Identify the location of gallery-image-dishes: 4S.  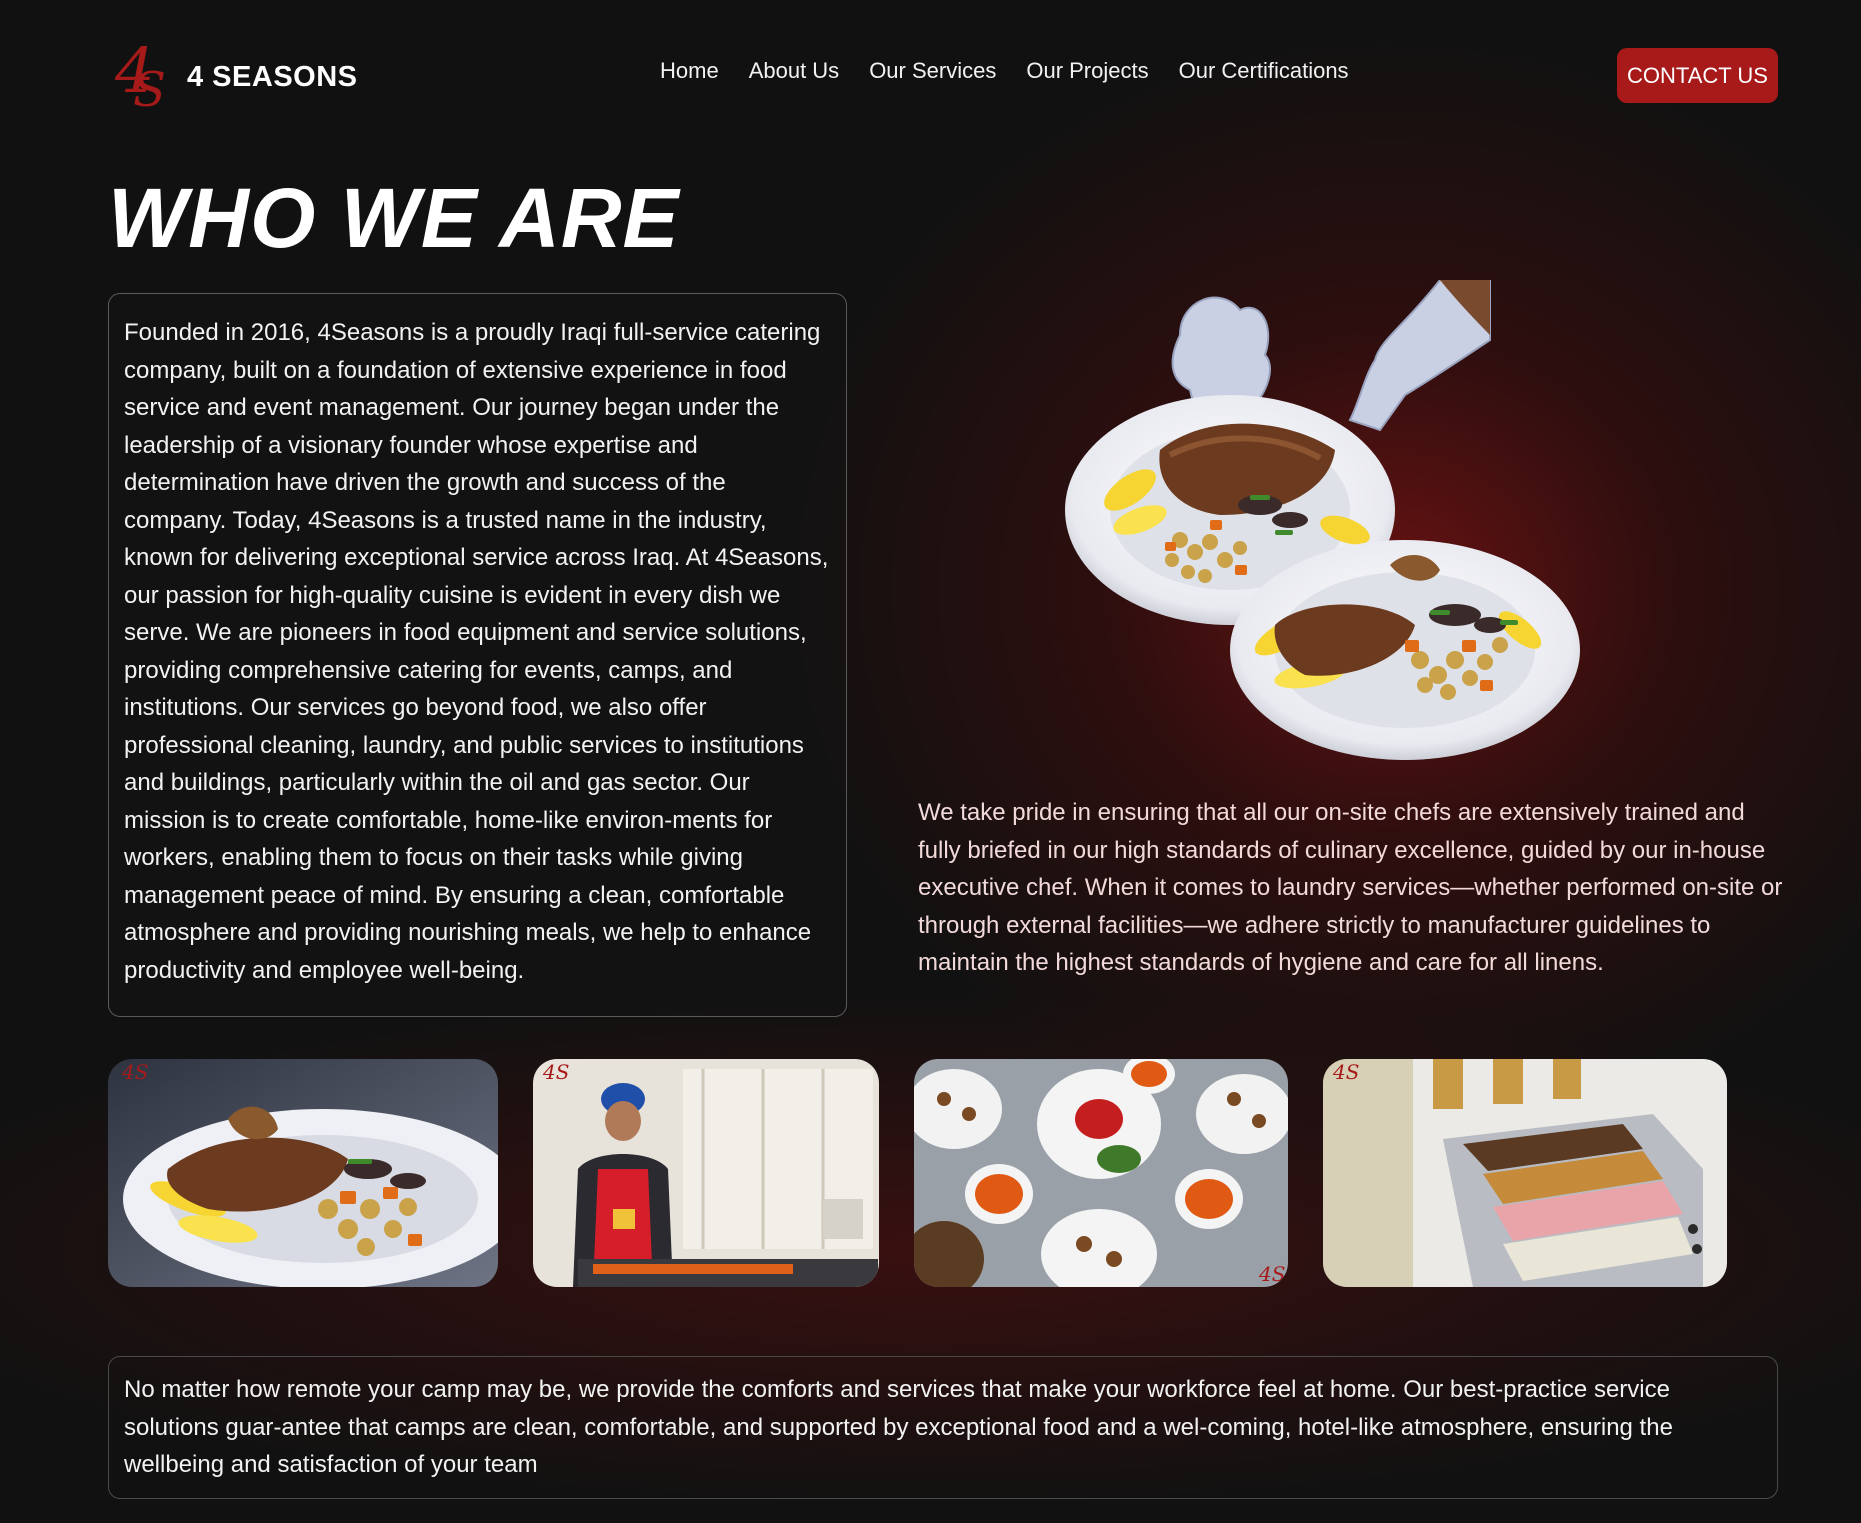
(1101, 1173).